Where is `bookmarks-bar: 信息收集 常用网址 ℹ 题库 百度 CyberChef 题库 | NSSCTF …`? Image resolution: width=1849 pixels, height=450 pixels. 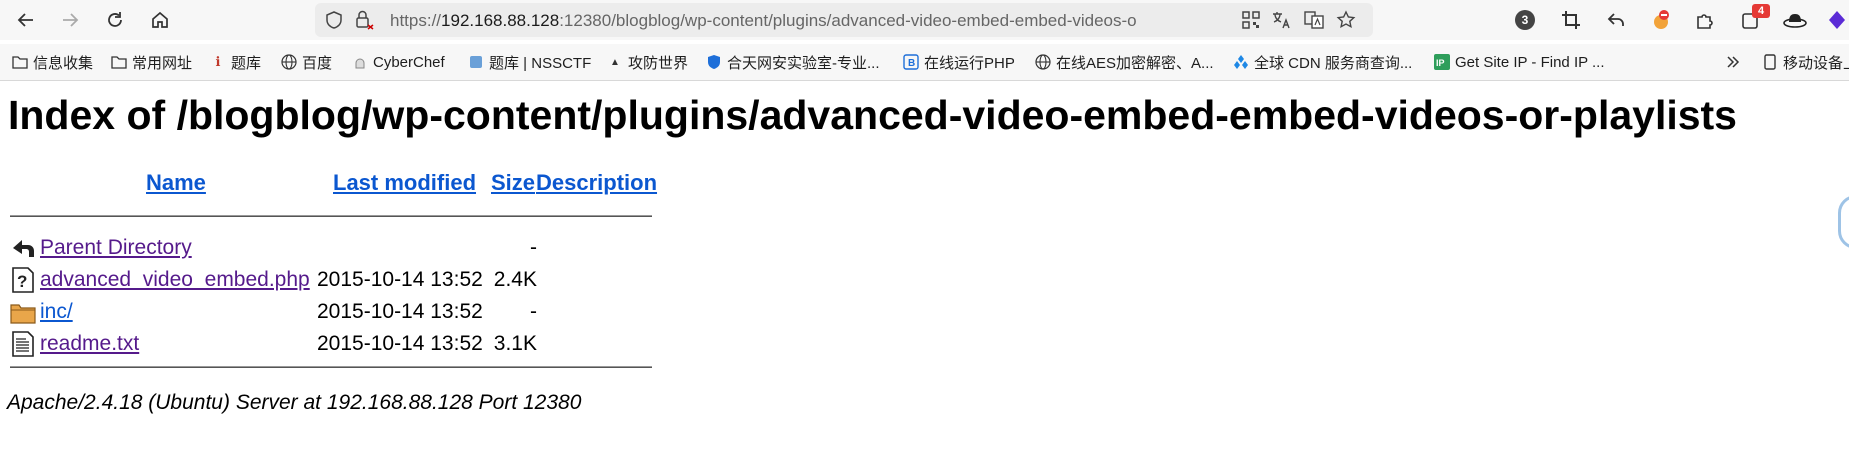 bookmarks-bar: 信息收集 常用网址 ℹ 题库 百度 CyberChef 题库 | NSSCTF … is located at coordinates (924, 62).